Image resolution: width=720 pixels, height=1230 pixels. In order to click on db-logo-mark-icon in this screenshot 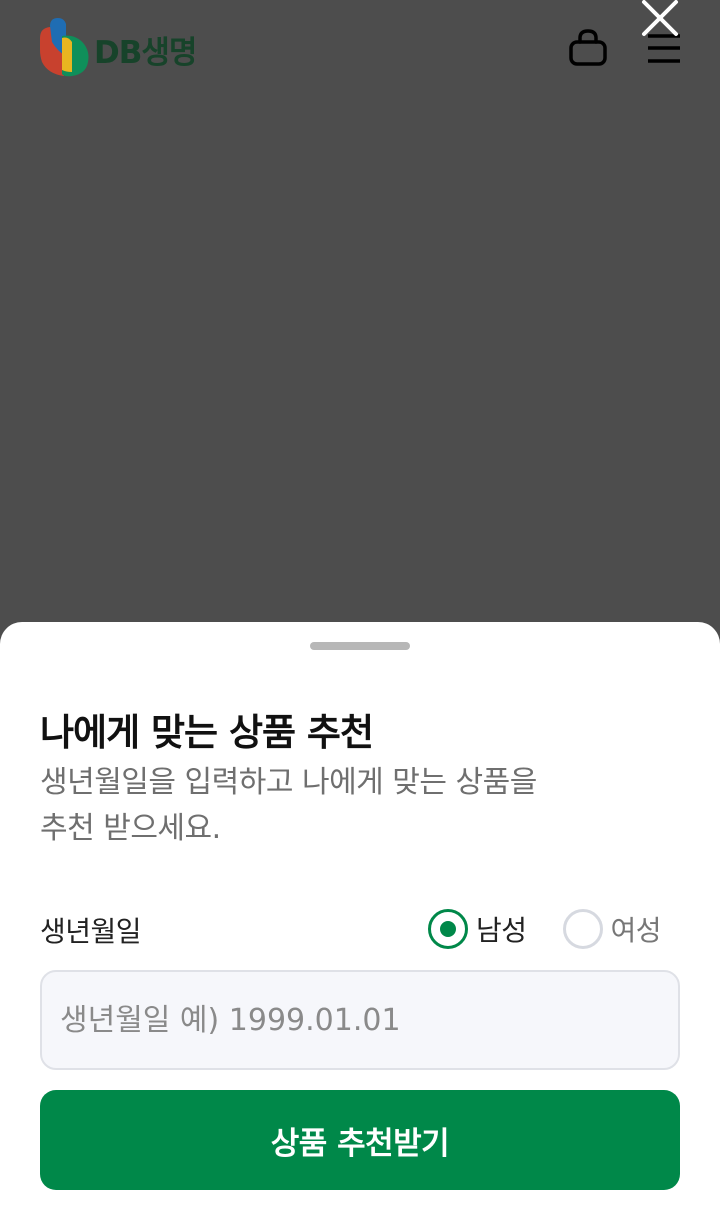, I will do `click(64, 47)`.